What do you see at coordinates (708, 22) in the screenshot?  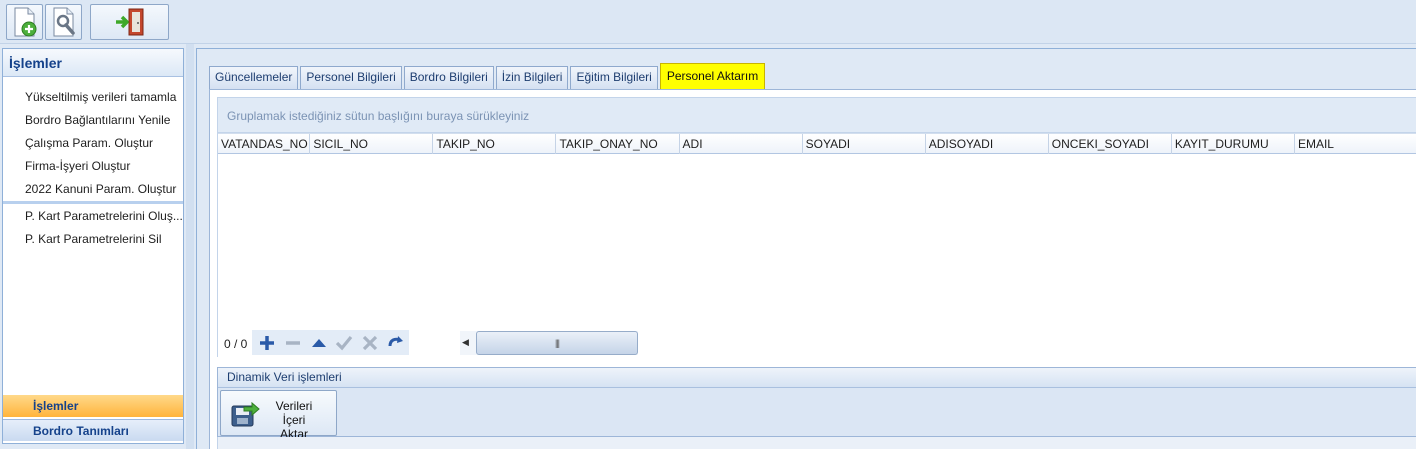 I see `main-toolbar` at bounding box center [708, 22].